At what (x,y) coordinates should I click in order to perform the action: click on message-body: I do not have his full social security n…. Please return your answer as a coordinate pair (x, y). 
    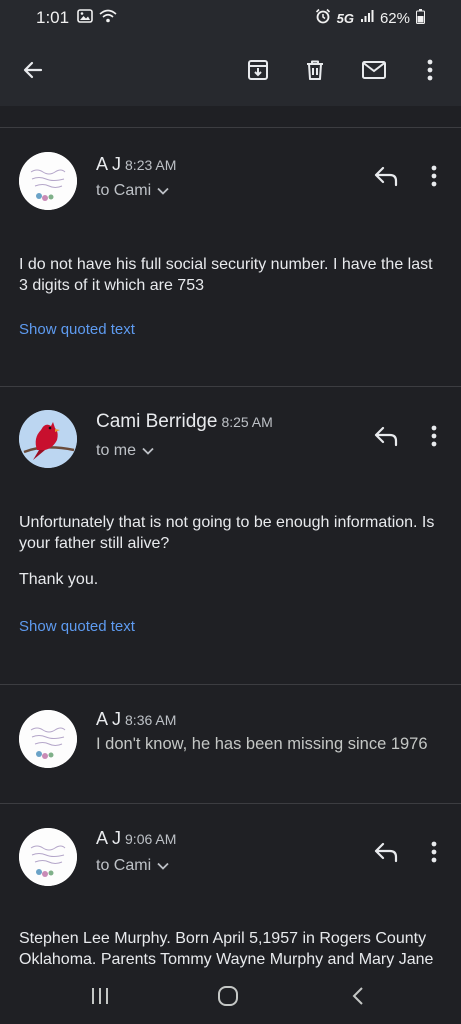
    Looking at the image, I should click on (226, 275).